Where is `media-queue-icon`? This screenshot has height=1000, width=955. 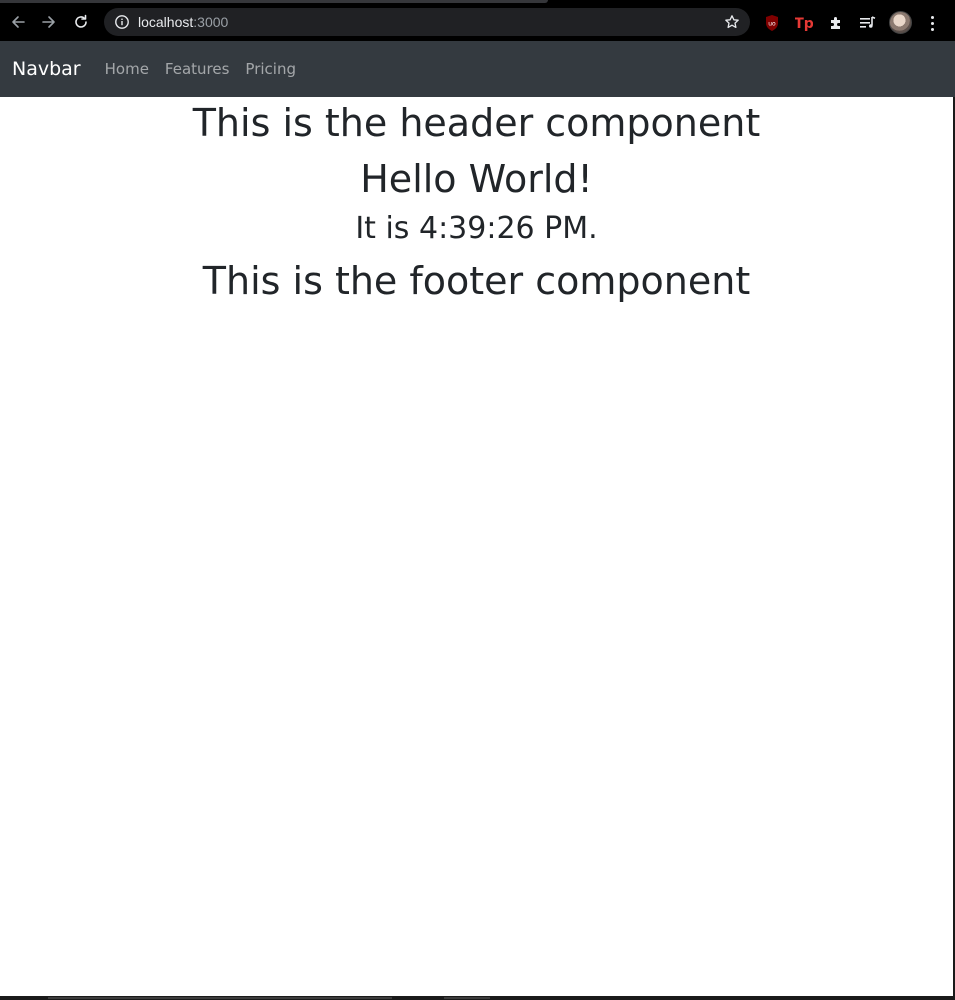
media-queue-icon is located at coordinates (868, 23).